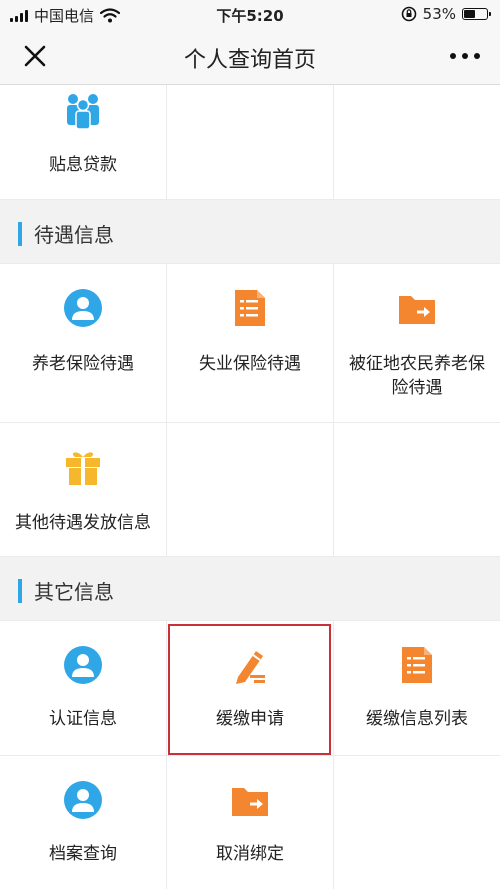  I want to click on grid-item-deferral-info-list: 缓缴信息列表, so click(417, 688).